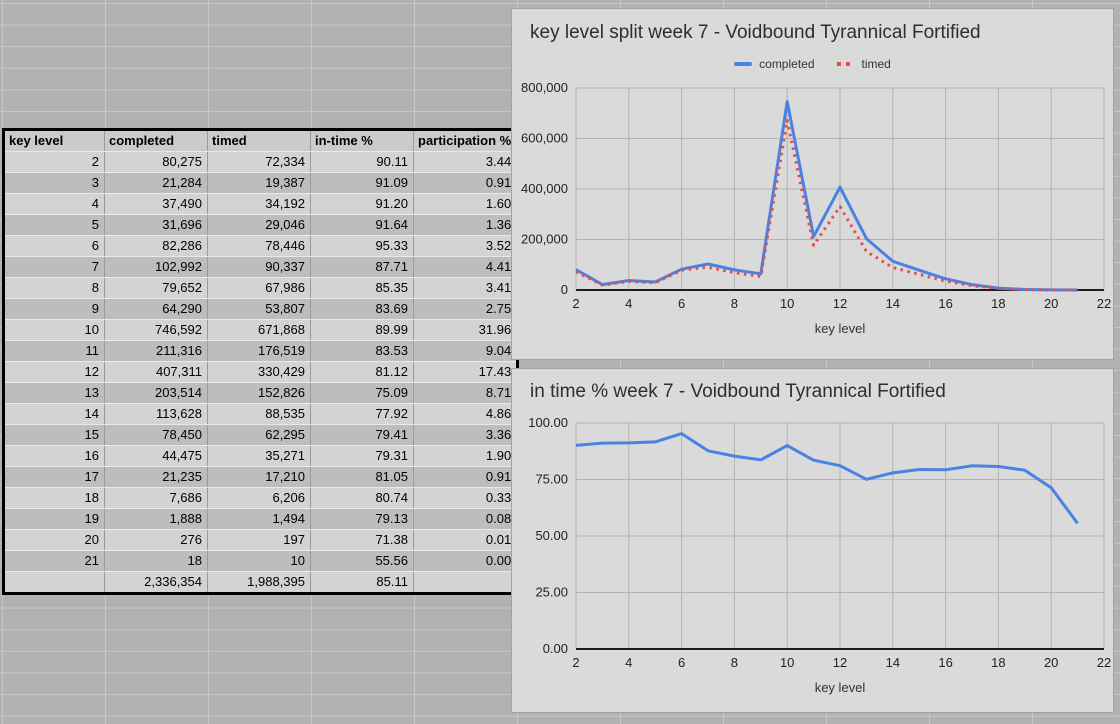 The image size is (1120, 724). Describe the element at coordinates (362, 351) in the screenshot. I see `cell: 83.53` at that location.